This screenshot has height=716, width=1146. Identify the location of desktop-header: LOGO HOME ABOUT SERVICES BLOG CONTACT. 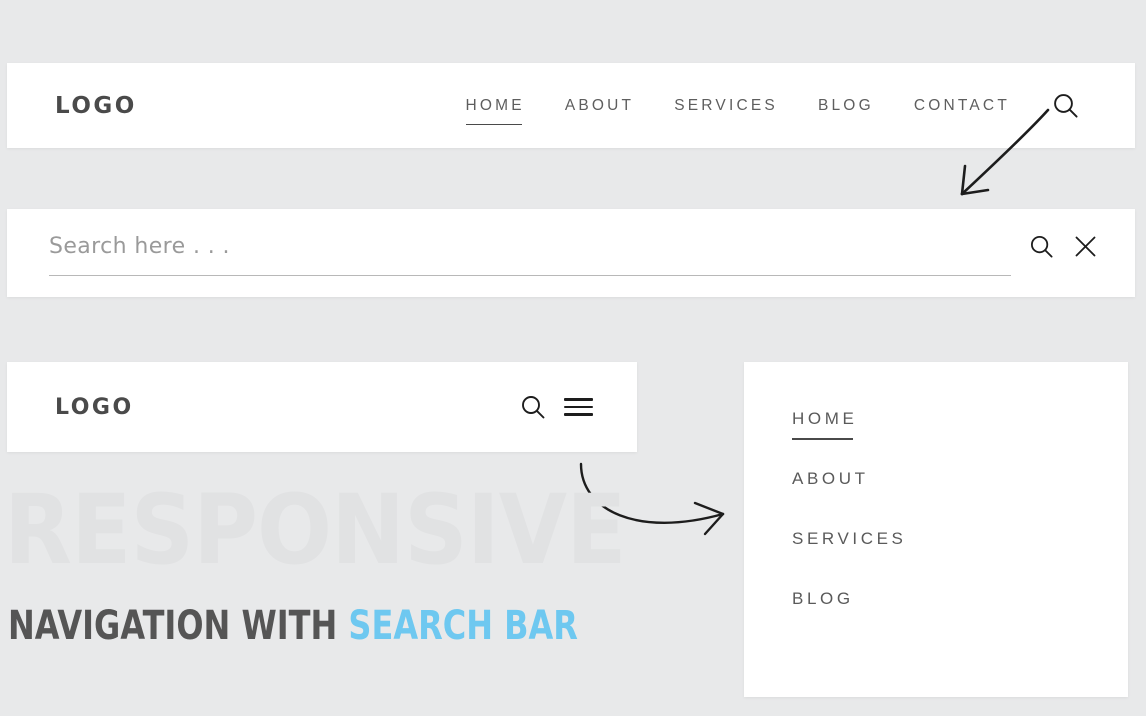
(571, 105).